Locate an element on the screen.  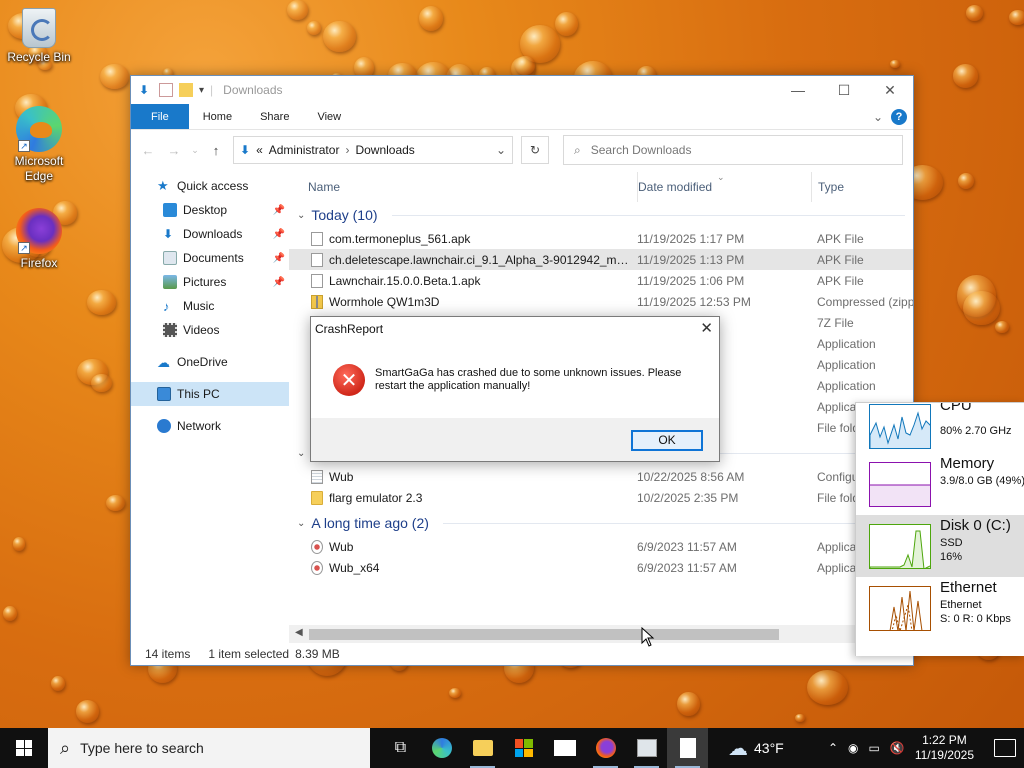
mouse-cursor-icon is located at coordinates (648, 637).